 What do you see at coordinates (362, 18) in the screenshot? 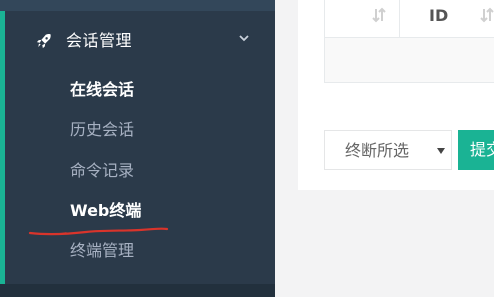
I see `table-header-select-column` at bounding box center [362, 18].